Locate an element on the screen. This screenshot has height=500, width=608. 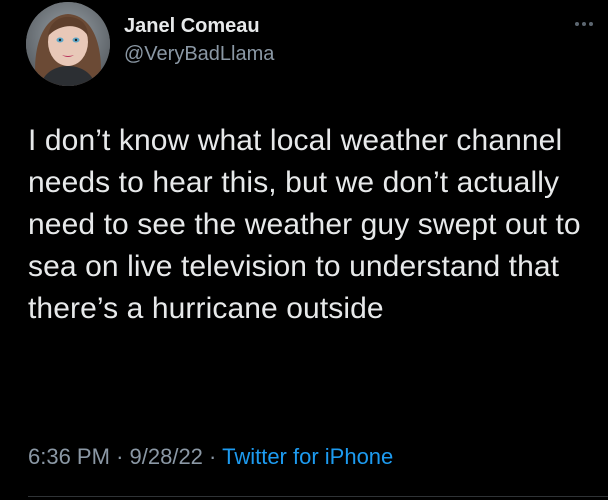
avatar is located at coordinates (68, 44).